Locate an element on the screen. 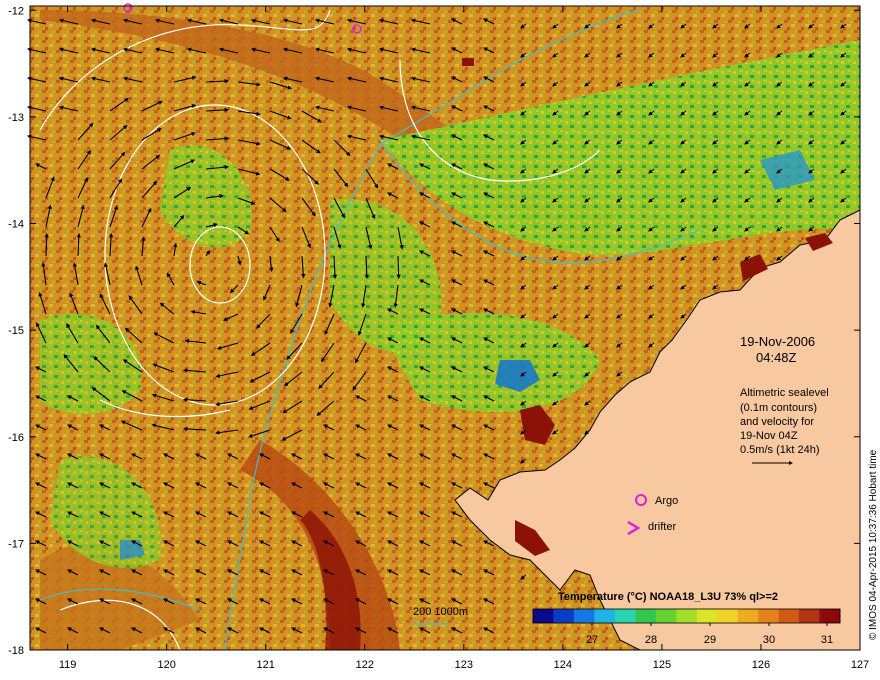 Image resolution: width=880 pixels, height=680 pixels. x-tick-label: 123 is located at coordinates (464, 665).